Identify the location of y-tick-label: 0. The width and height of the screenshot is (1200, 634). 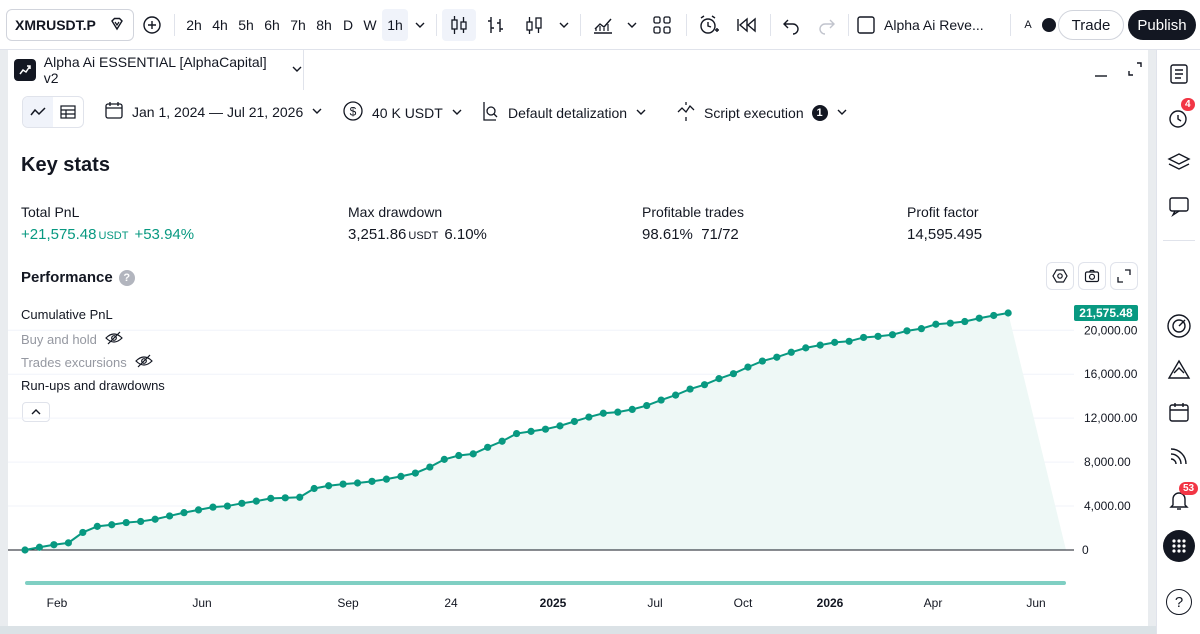
(1085, 550).